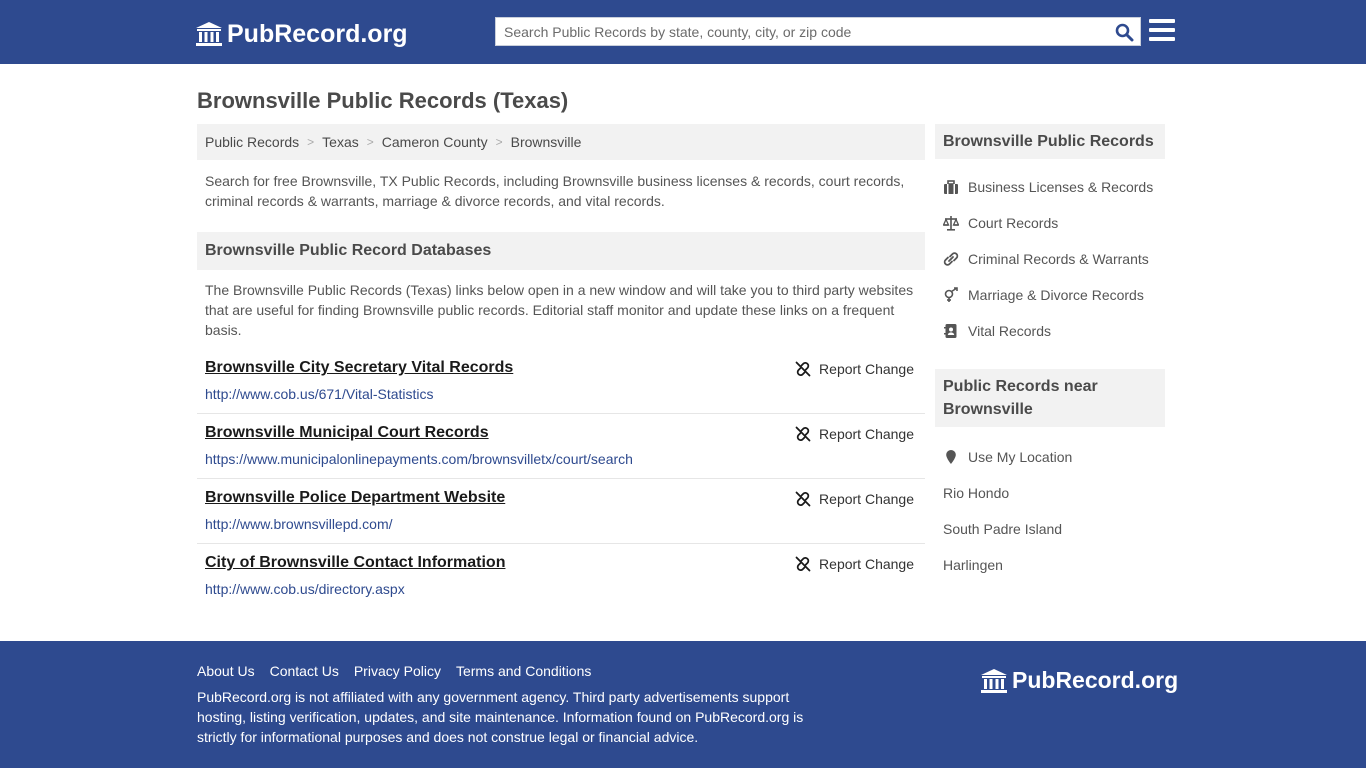  What do you see at coordinates (435, 142) in the screenshot?
I see `breadcrumb-cameron-county: Cameron County` at bounding box center [435, 142].